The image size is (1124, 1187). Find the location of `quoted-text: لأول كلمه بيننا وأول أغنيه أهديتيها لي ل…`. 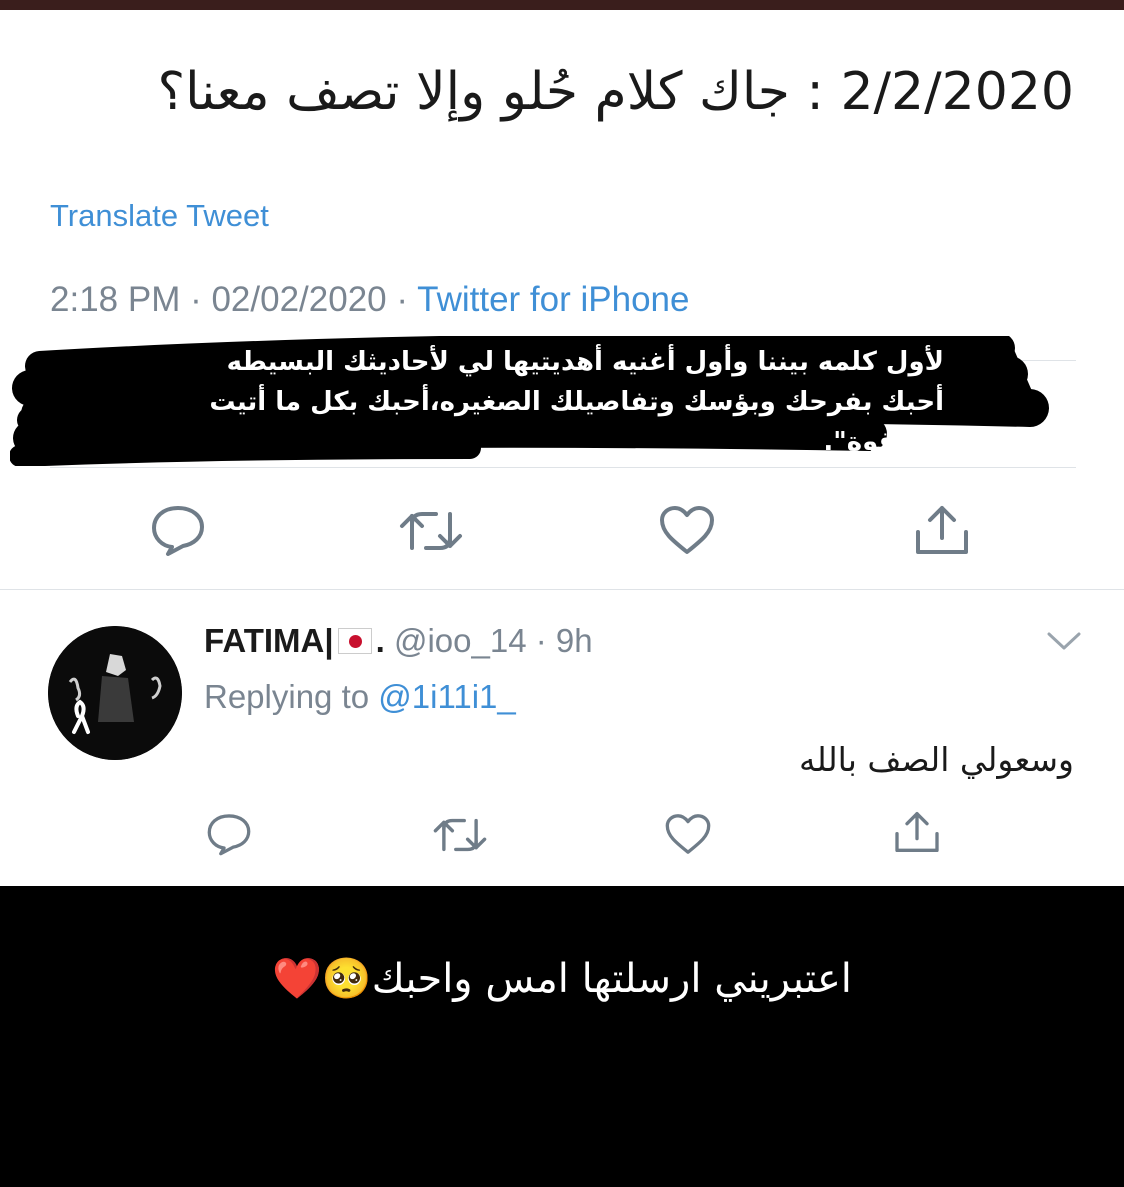

quoted-text: لأول كلمه بيننا وأول أغنيه أهديتيها لي ل… is located at coordinates (544, 402).